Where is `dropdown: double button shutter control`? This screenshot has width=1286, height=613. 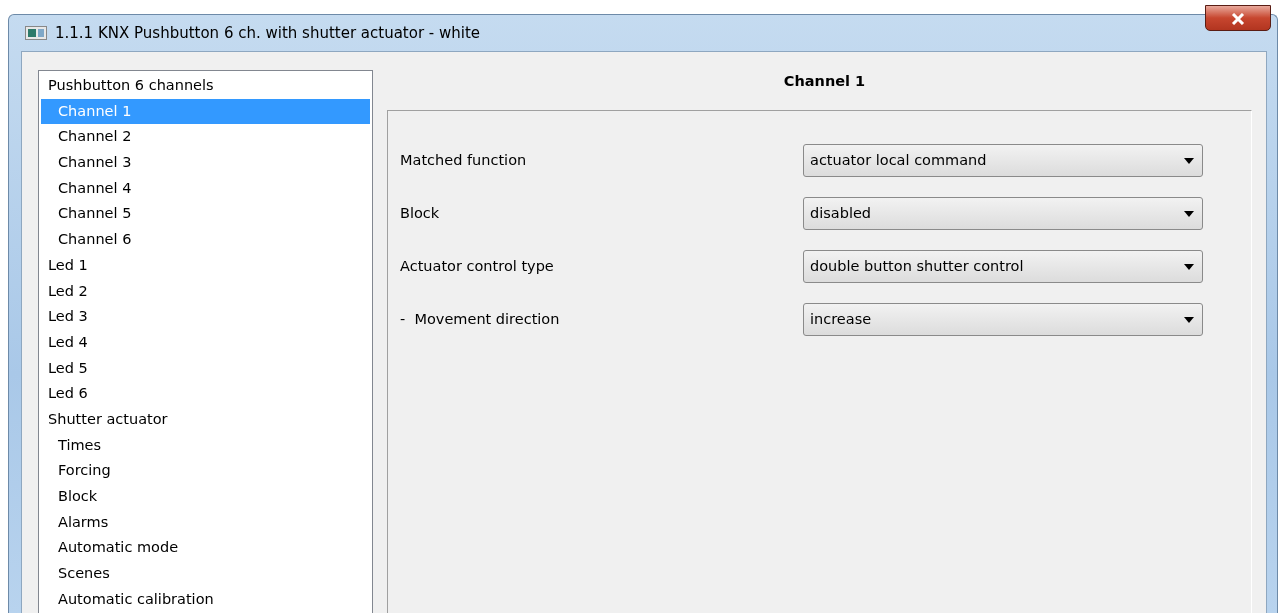 dropdown: double button shutter control is located at coordinates (1003, 266).